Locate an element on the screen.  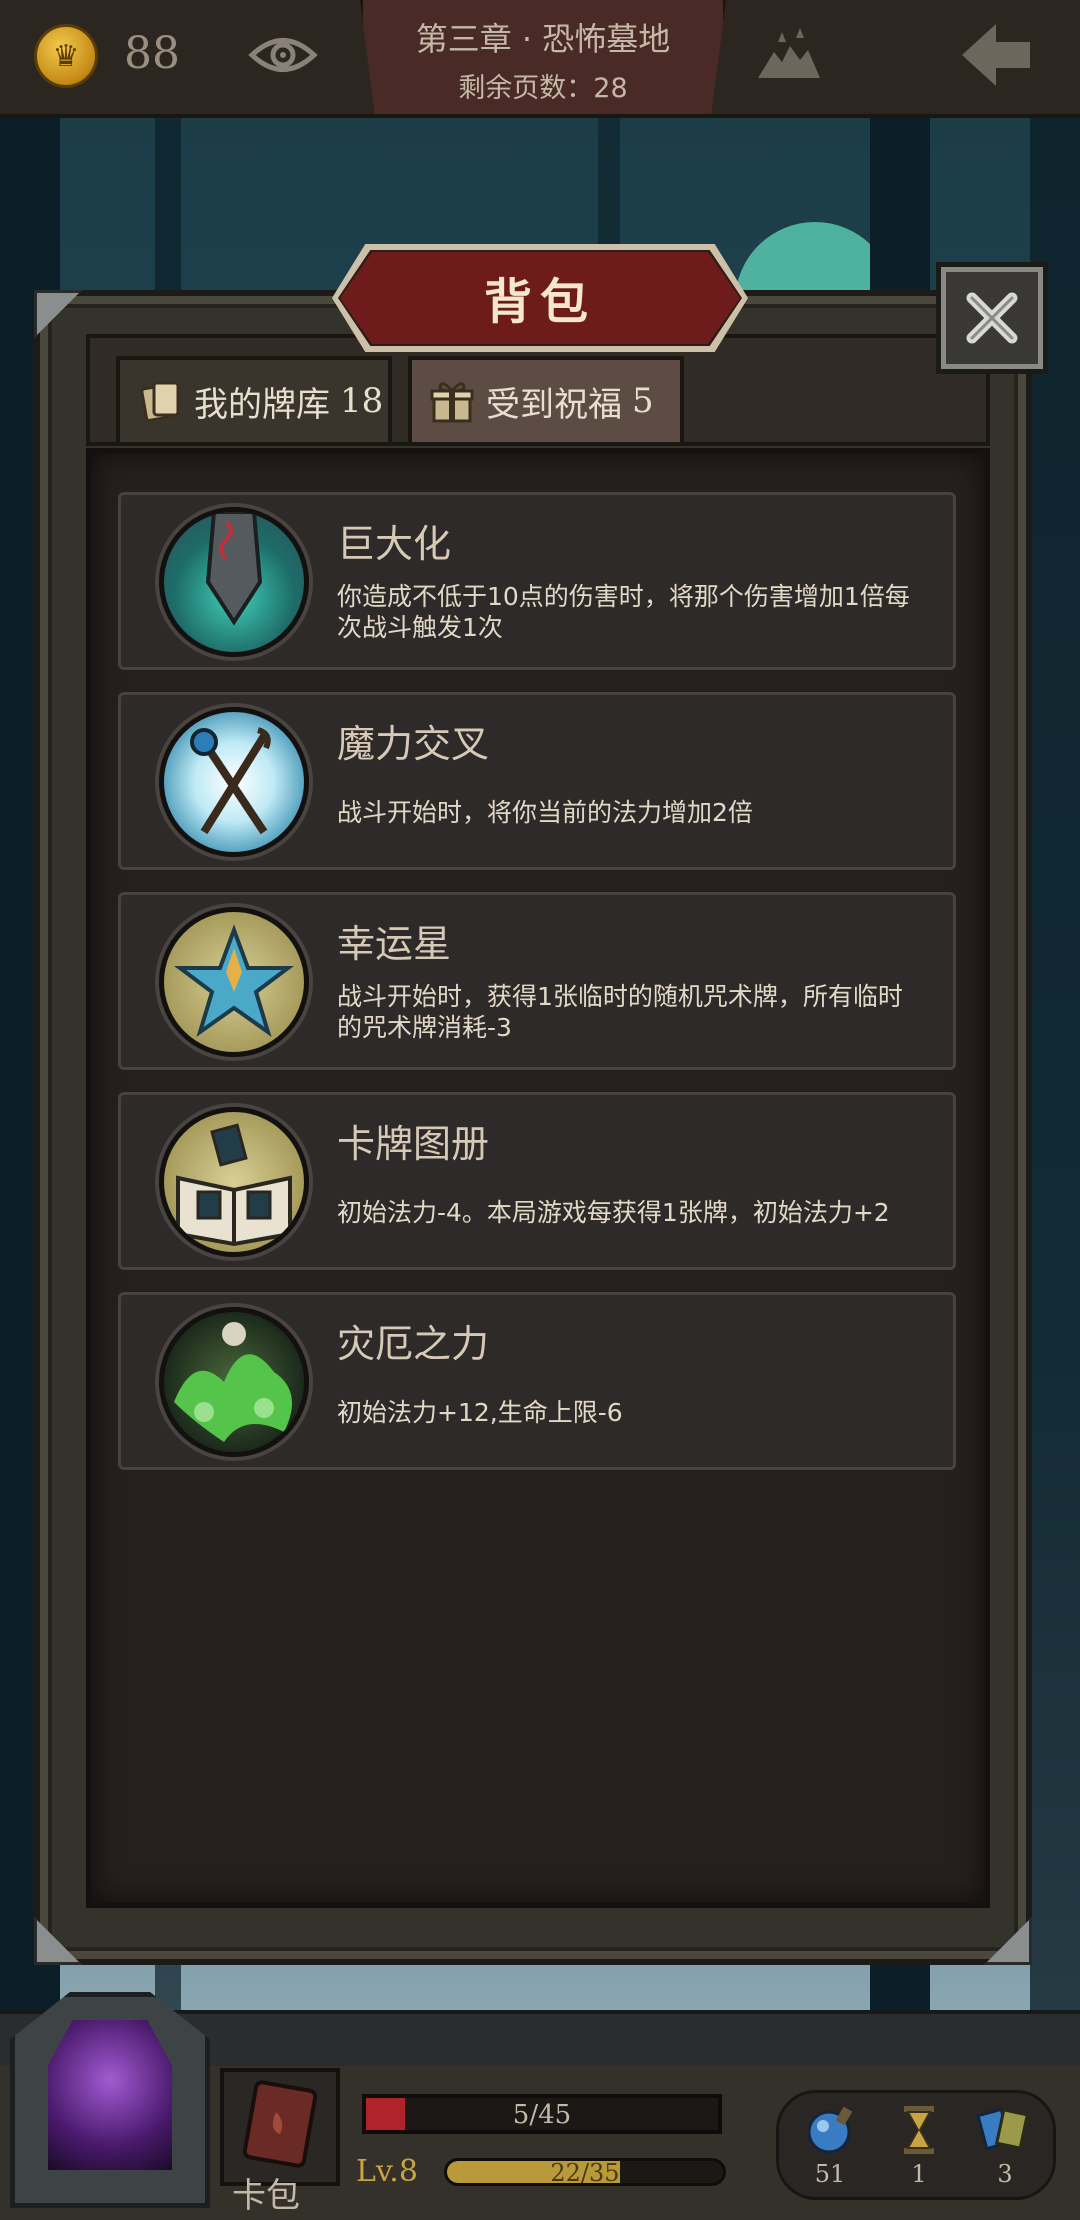
resource-hourglass: 1 is located at coordinates (919, 2145).